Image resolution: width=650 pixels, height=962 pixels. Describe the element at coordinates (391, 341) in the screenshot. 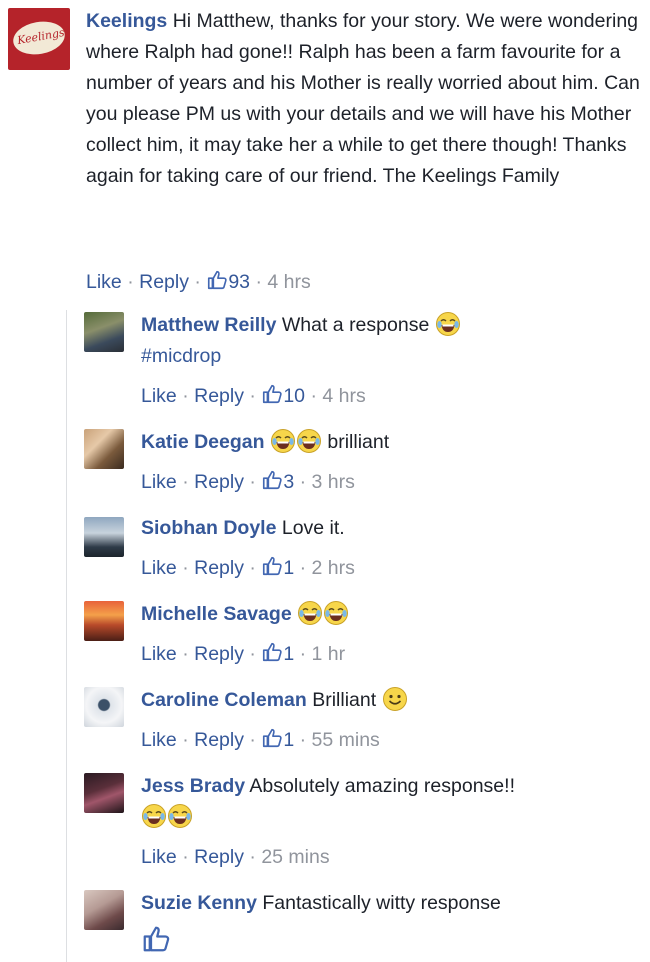

I see `reply-body: Matthew Reilly What a response #micdrop` at that location.